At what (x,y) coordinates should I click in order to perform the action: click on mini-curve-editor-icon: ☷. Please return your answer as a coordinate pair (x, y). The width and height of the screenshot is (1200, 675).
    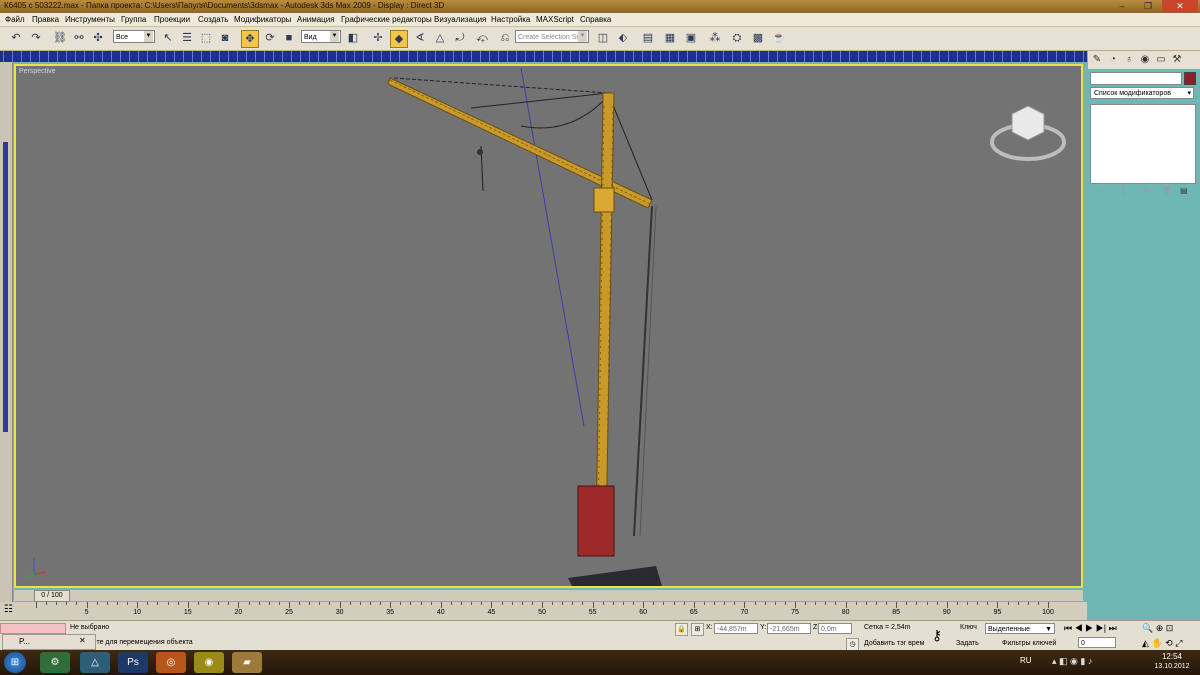
    Looking at the image, I should click on (8, 609).